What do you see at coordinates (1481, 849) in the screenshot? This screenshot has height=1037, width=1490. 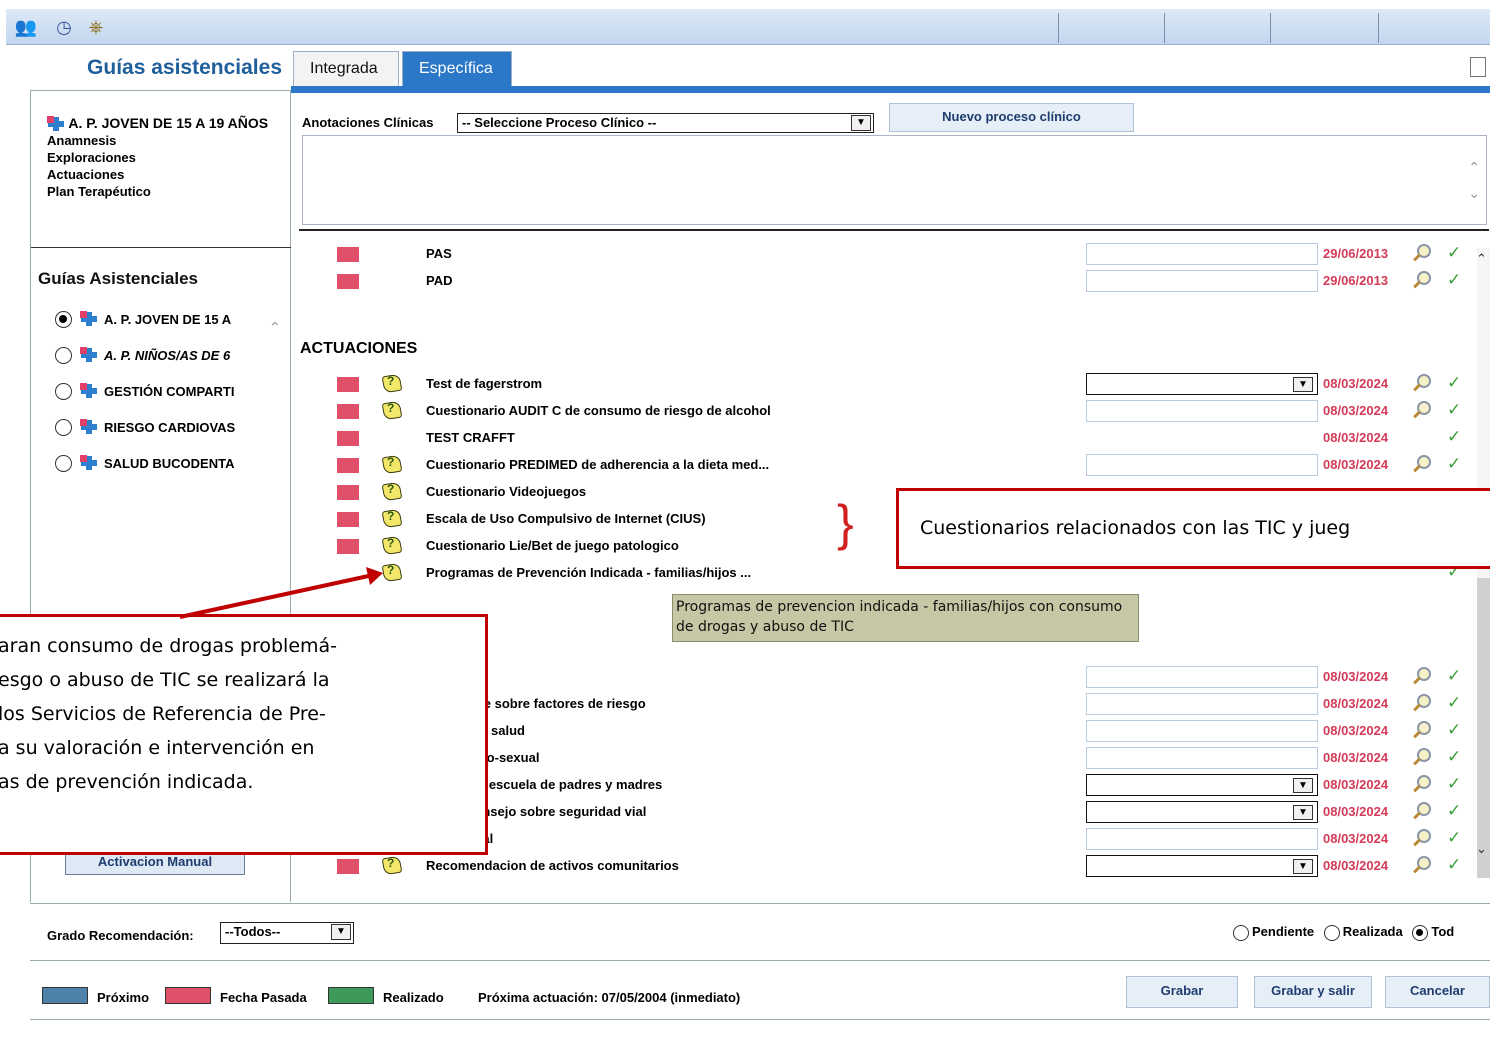 I see `scroll-down-icon: ⌄` at bounding box center [1481, 849].